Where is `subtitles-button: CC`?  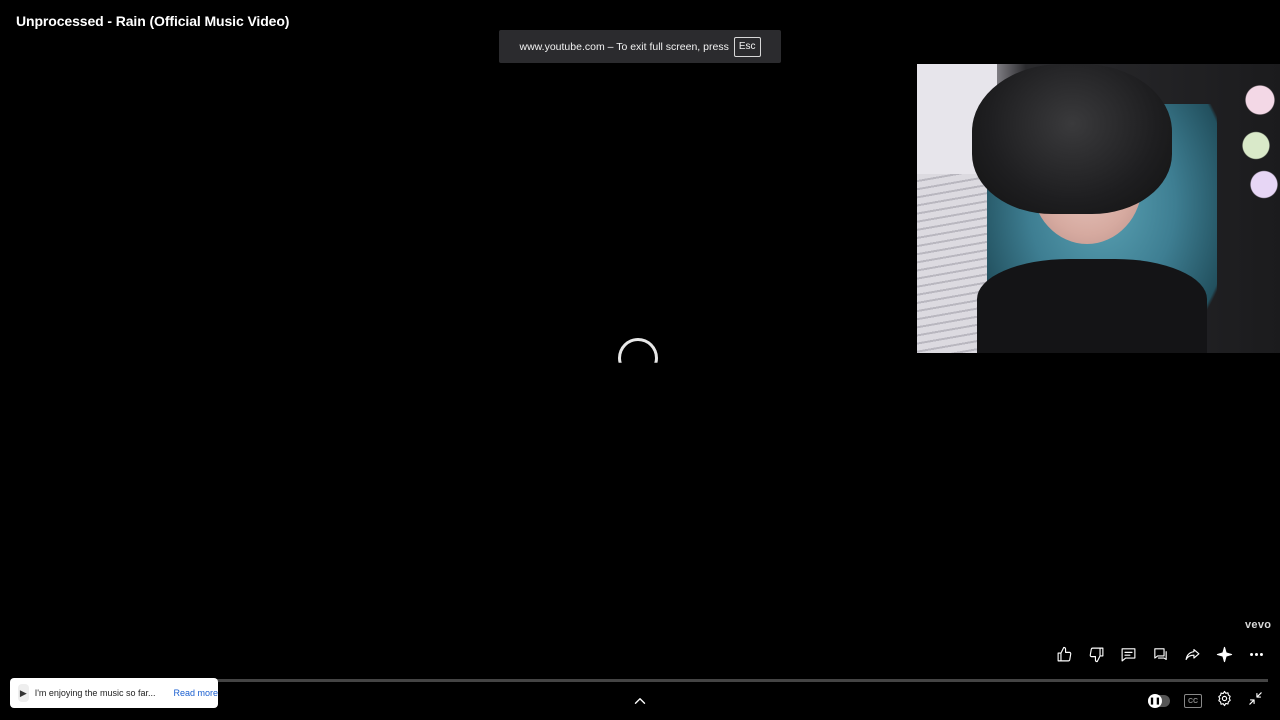
subtitles-button: CC is located at coordinates (1193, 701).